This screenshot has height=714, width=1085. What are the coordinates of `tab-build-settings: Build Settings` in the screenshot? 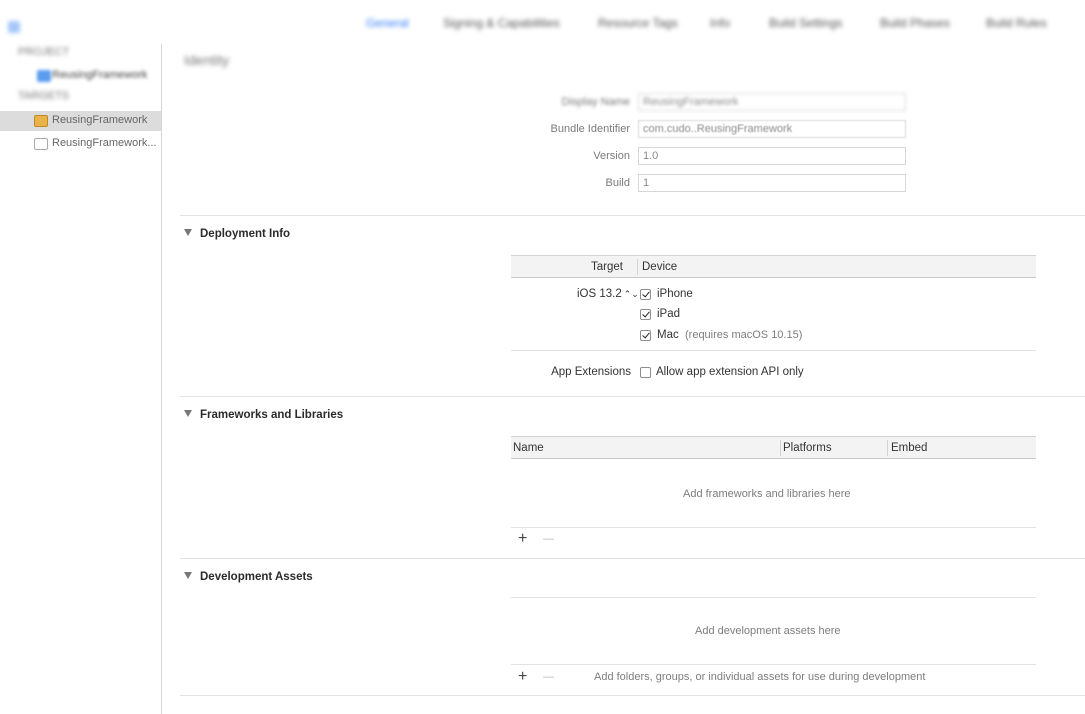 It's located at (805, 23).